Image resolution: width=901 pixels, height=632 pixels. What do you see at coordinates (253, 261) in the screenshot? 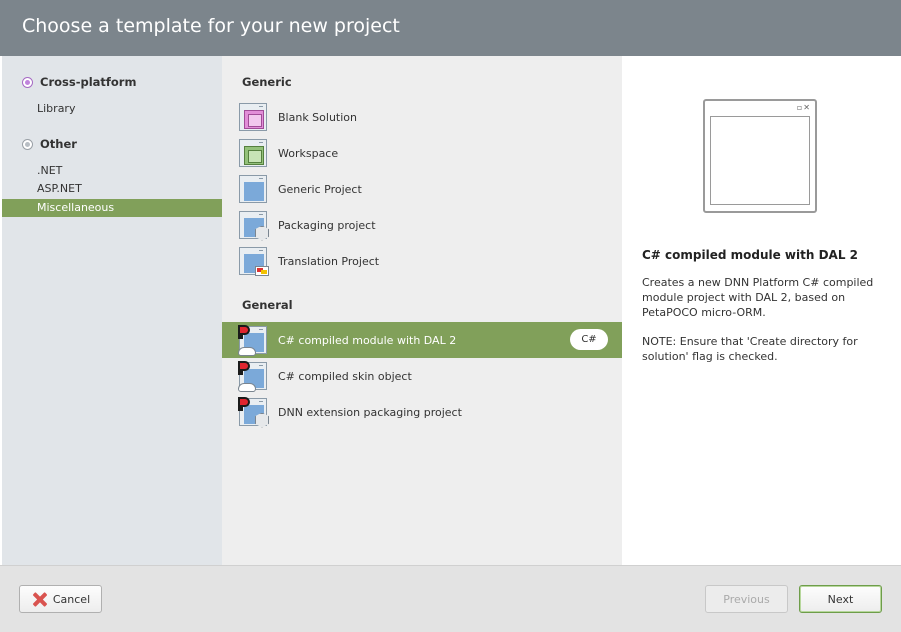
I see `translation-project-icon` at bounding box center [253, 261].